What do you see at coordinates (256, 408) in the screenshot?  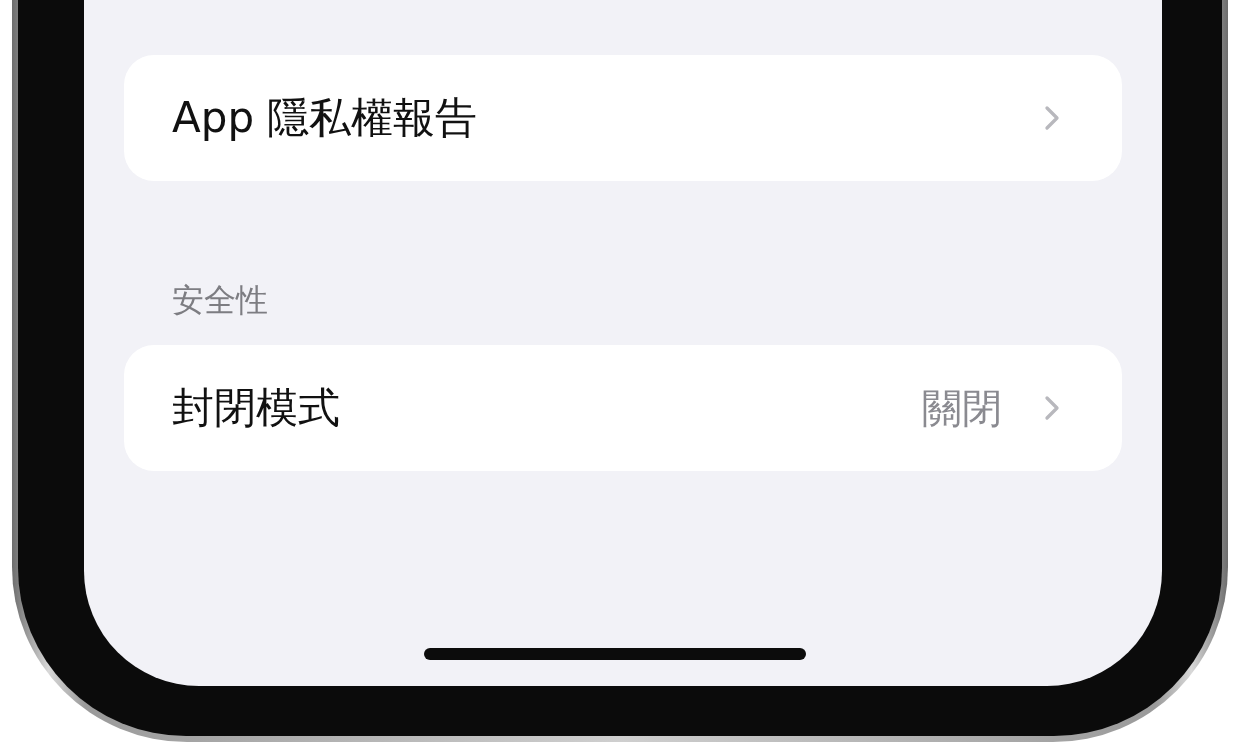 I see `row-label: 封閉模式` at bounding box center [256, 408].